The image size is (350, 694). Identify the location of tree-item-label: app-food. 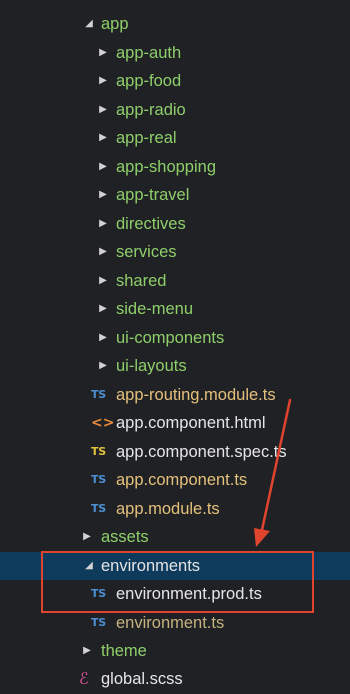
(149, 81).